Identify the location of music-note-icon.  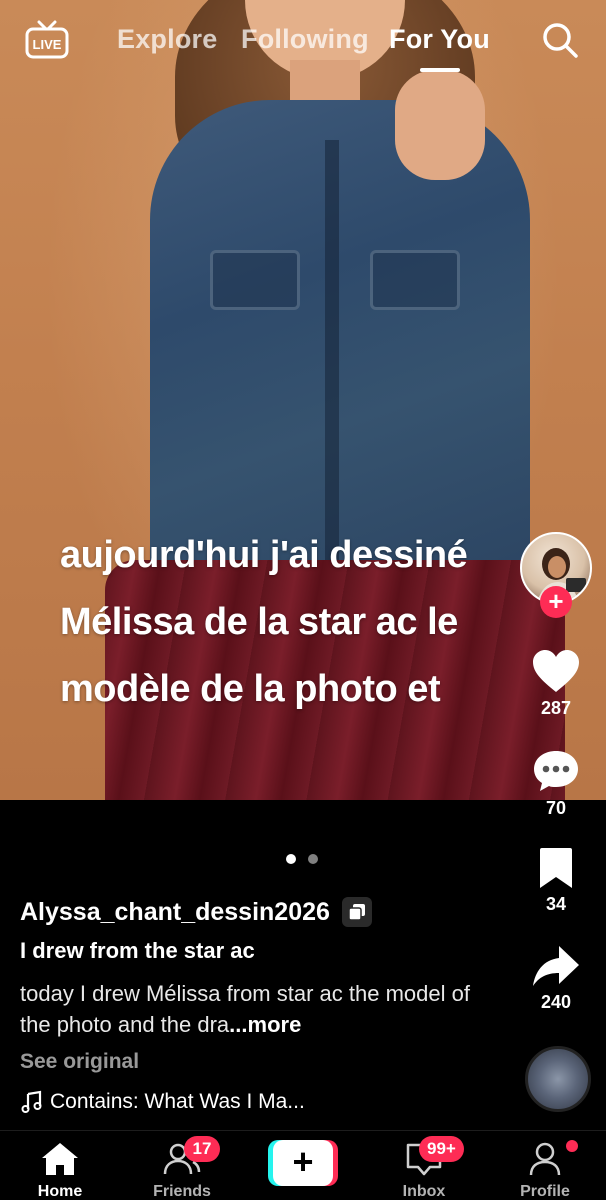
(31, 1101).